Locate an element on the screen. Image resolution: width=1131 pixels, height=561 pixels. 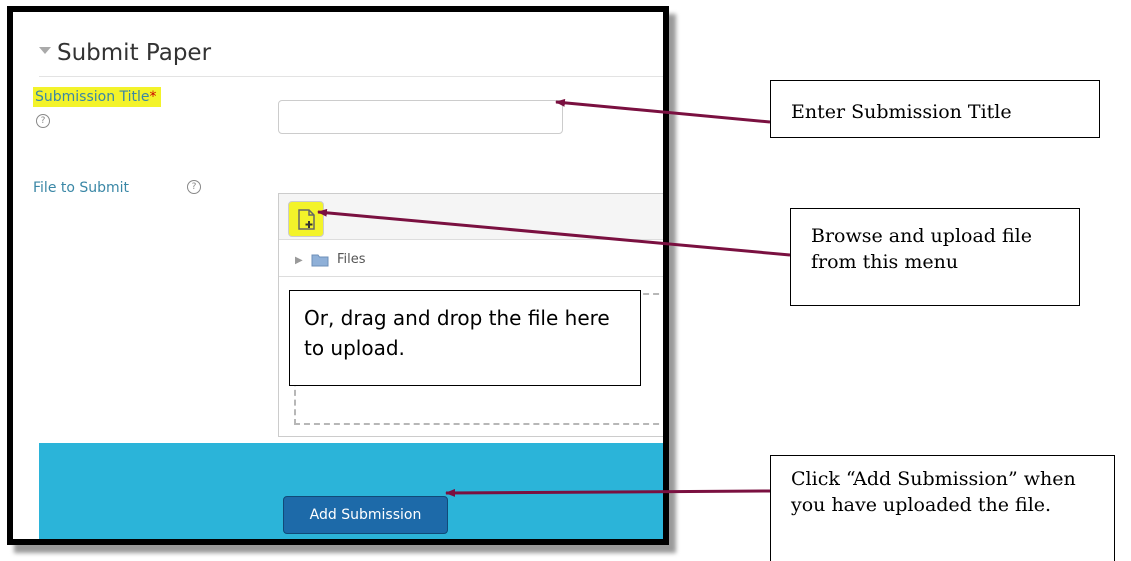
file-to-submit-label: File to Submit is located at coordinates (81, 188).